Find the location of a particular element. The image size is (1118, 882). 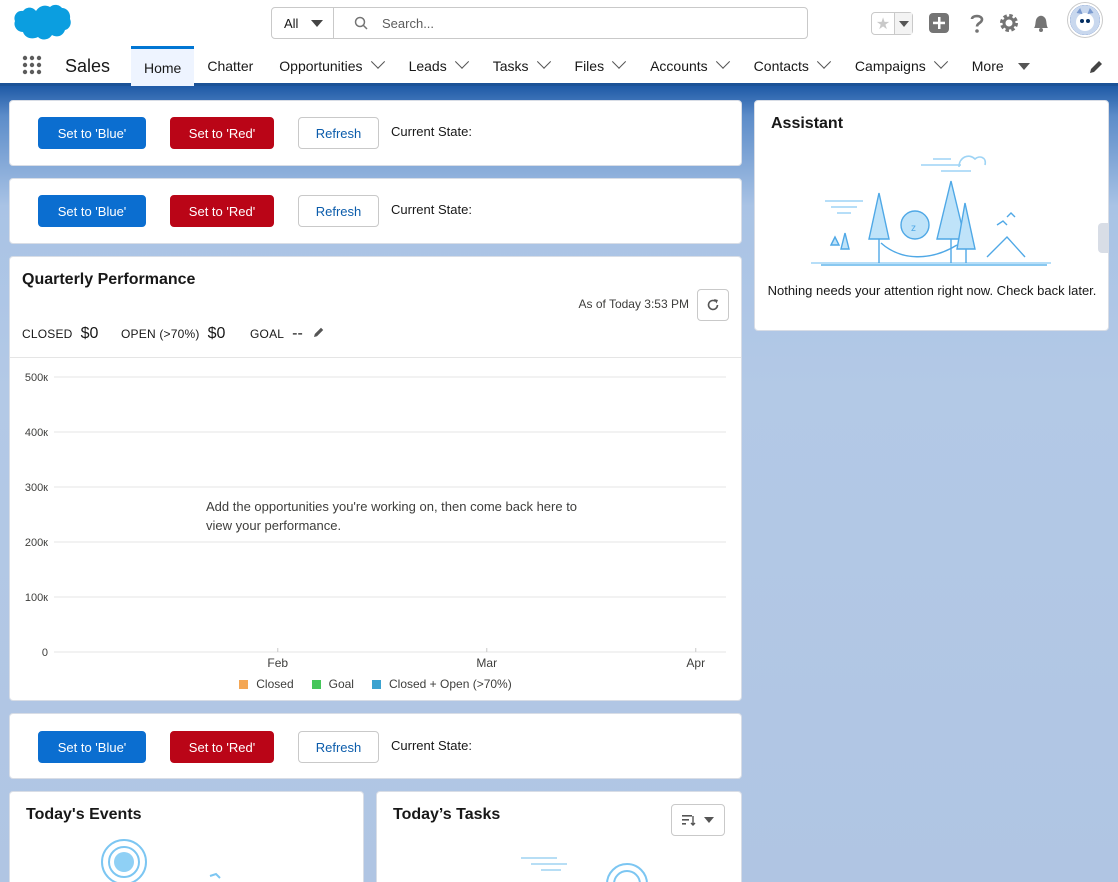

open-label: OPEN (>70%) is located at coordinates (160, 334).